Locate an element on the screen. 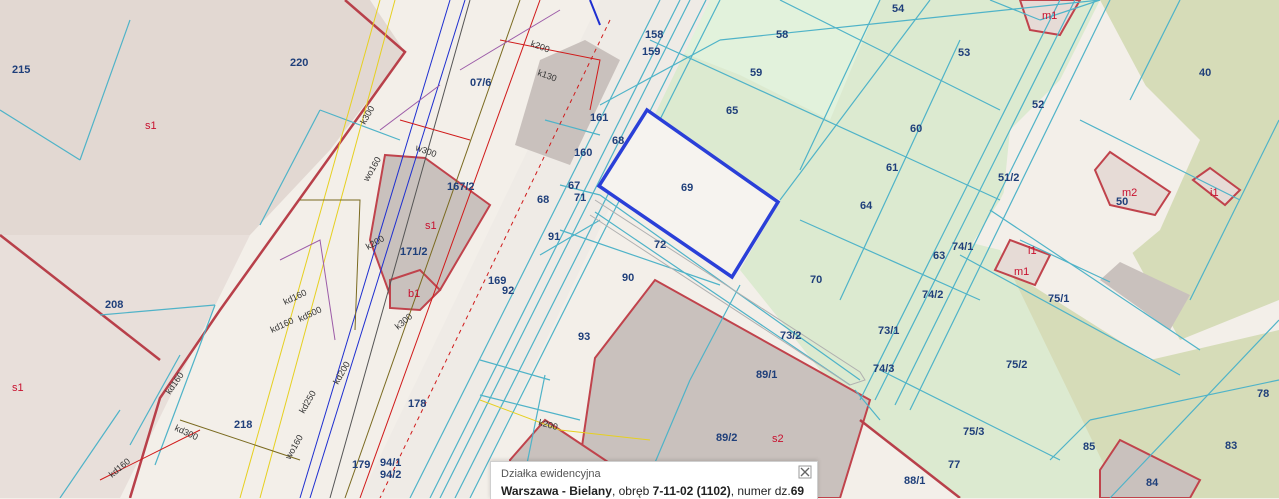 The width and height of the screenshot is (1279, 499). parcel-label: 85 is located at coordinates (1089, 447).